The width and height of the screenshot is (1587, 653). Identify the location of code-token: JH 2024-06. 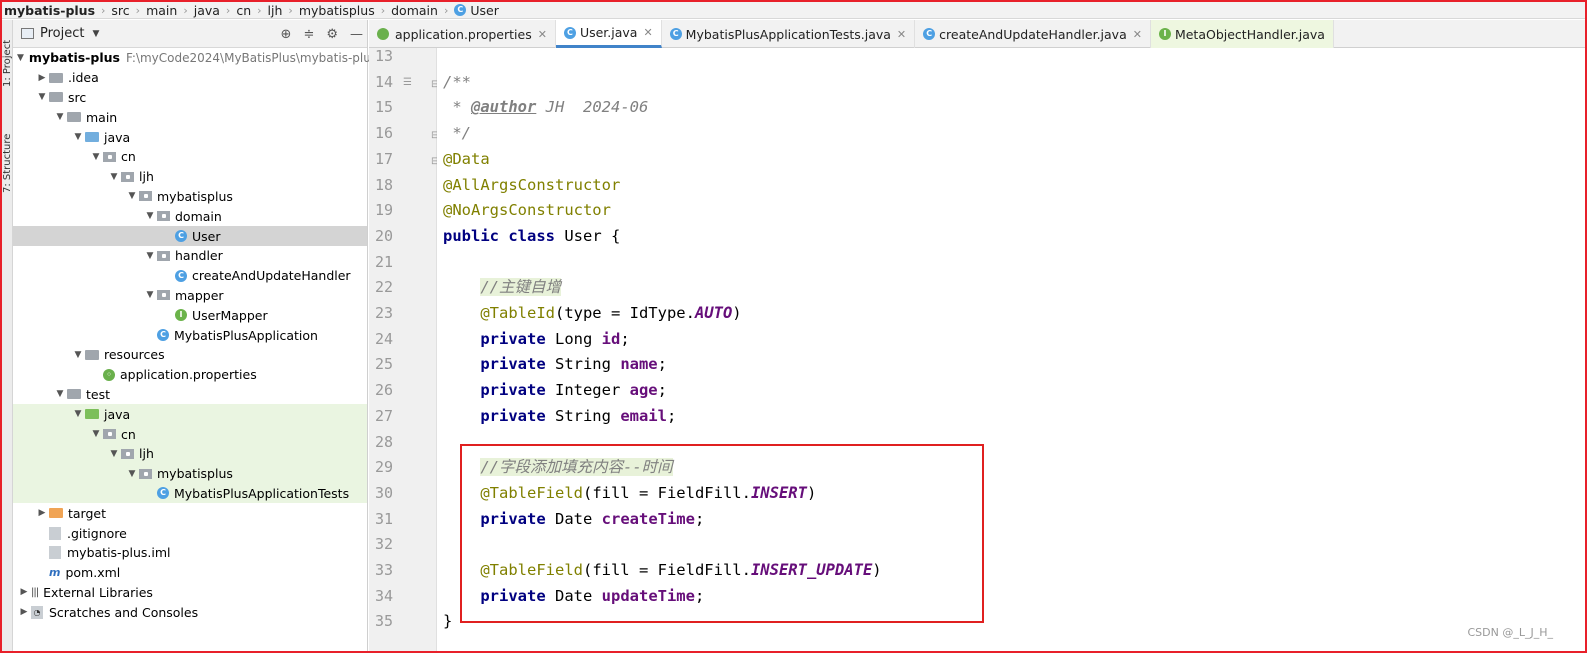
(592, 107).